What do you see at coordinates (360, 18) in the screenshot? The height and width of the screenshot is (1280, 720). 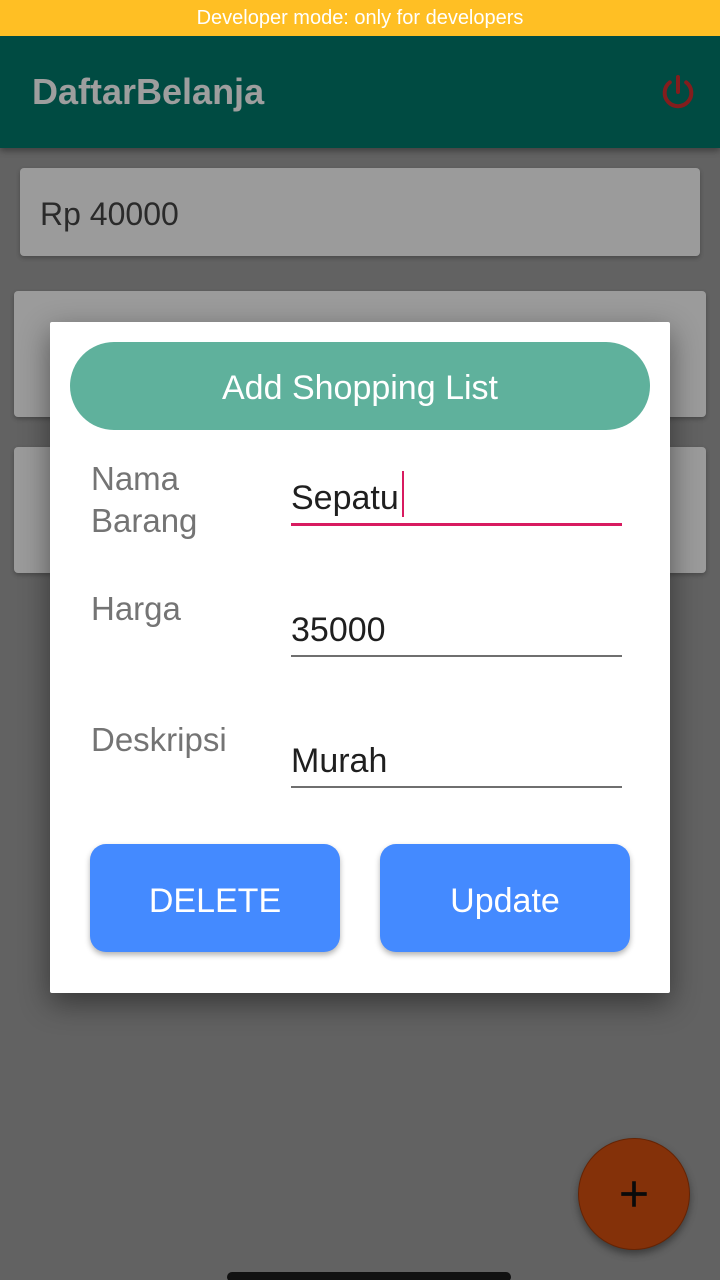 I see `developer-mode-banner: Developer mode: only for developers` at bounding box center [360, 18].